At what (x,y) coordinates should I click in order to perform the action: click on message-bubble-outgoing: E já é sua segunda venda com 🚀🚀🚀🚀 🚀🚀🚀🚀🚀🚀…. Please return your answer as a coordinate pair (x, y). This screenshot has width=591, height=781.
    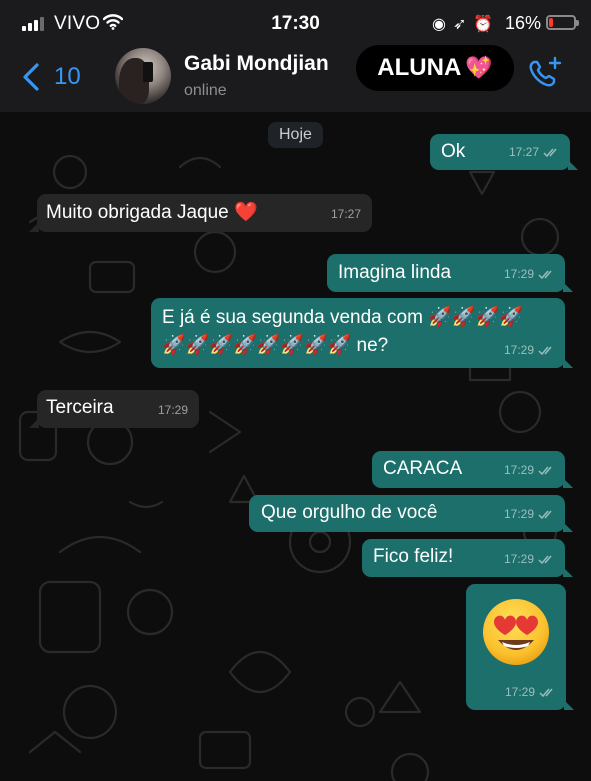
    Looking at the image, I should click on (362, 333).